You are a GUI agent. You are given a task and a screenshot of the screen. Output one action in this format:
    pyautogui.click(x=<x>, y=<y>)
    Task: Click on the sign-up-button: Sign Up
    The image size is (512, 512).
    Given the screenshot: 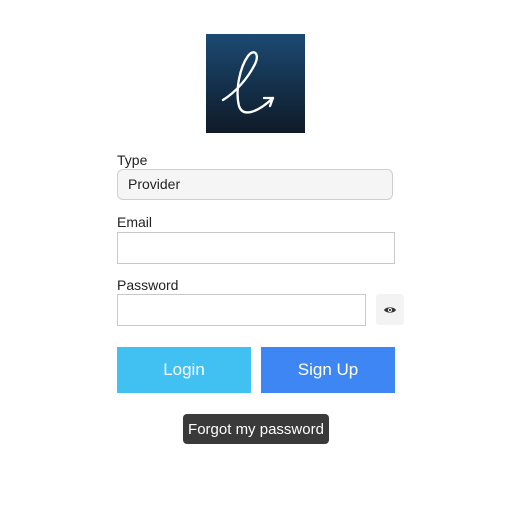 What is the action you would take?
    pyautogui.click(x=328, y=370)
    